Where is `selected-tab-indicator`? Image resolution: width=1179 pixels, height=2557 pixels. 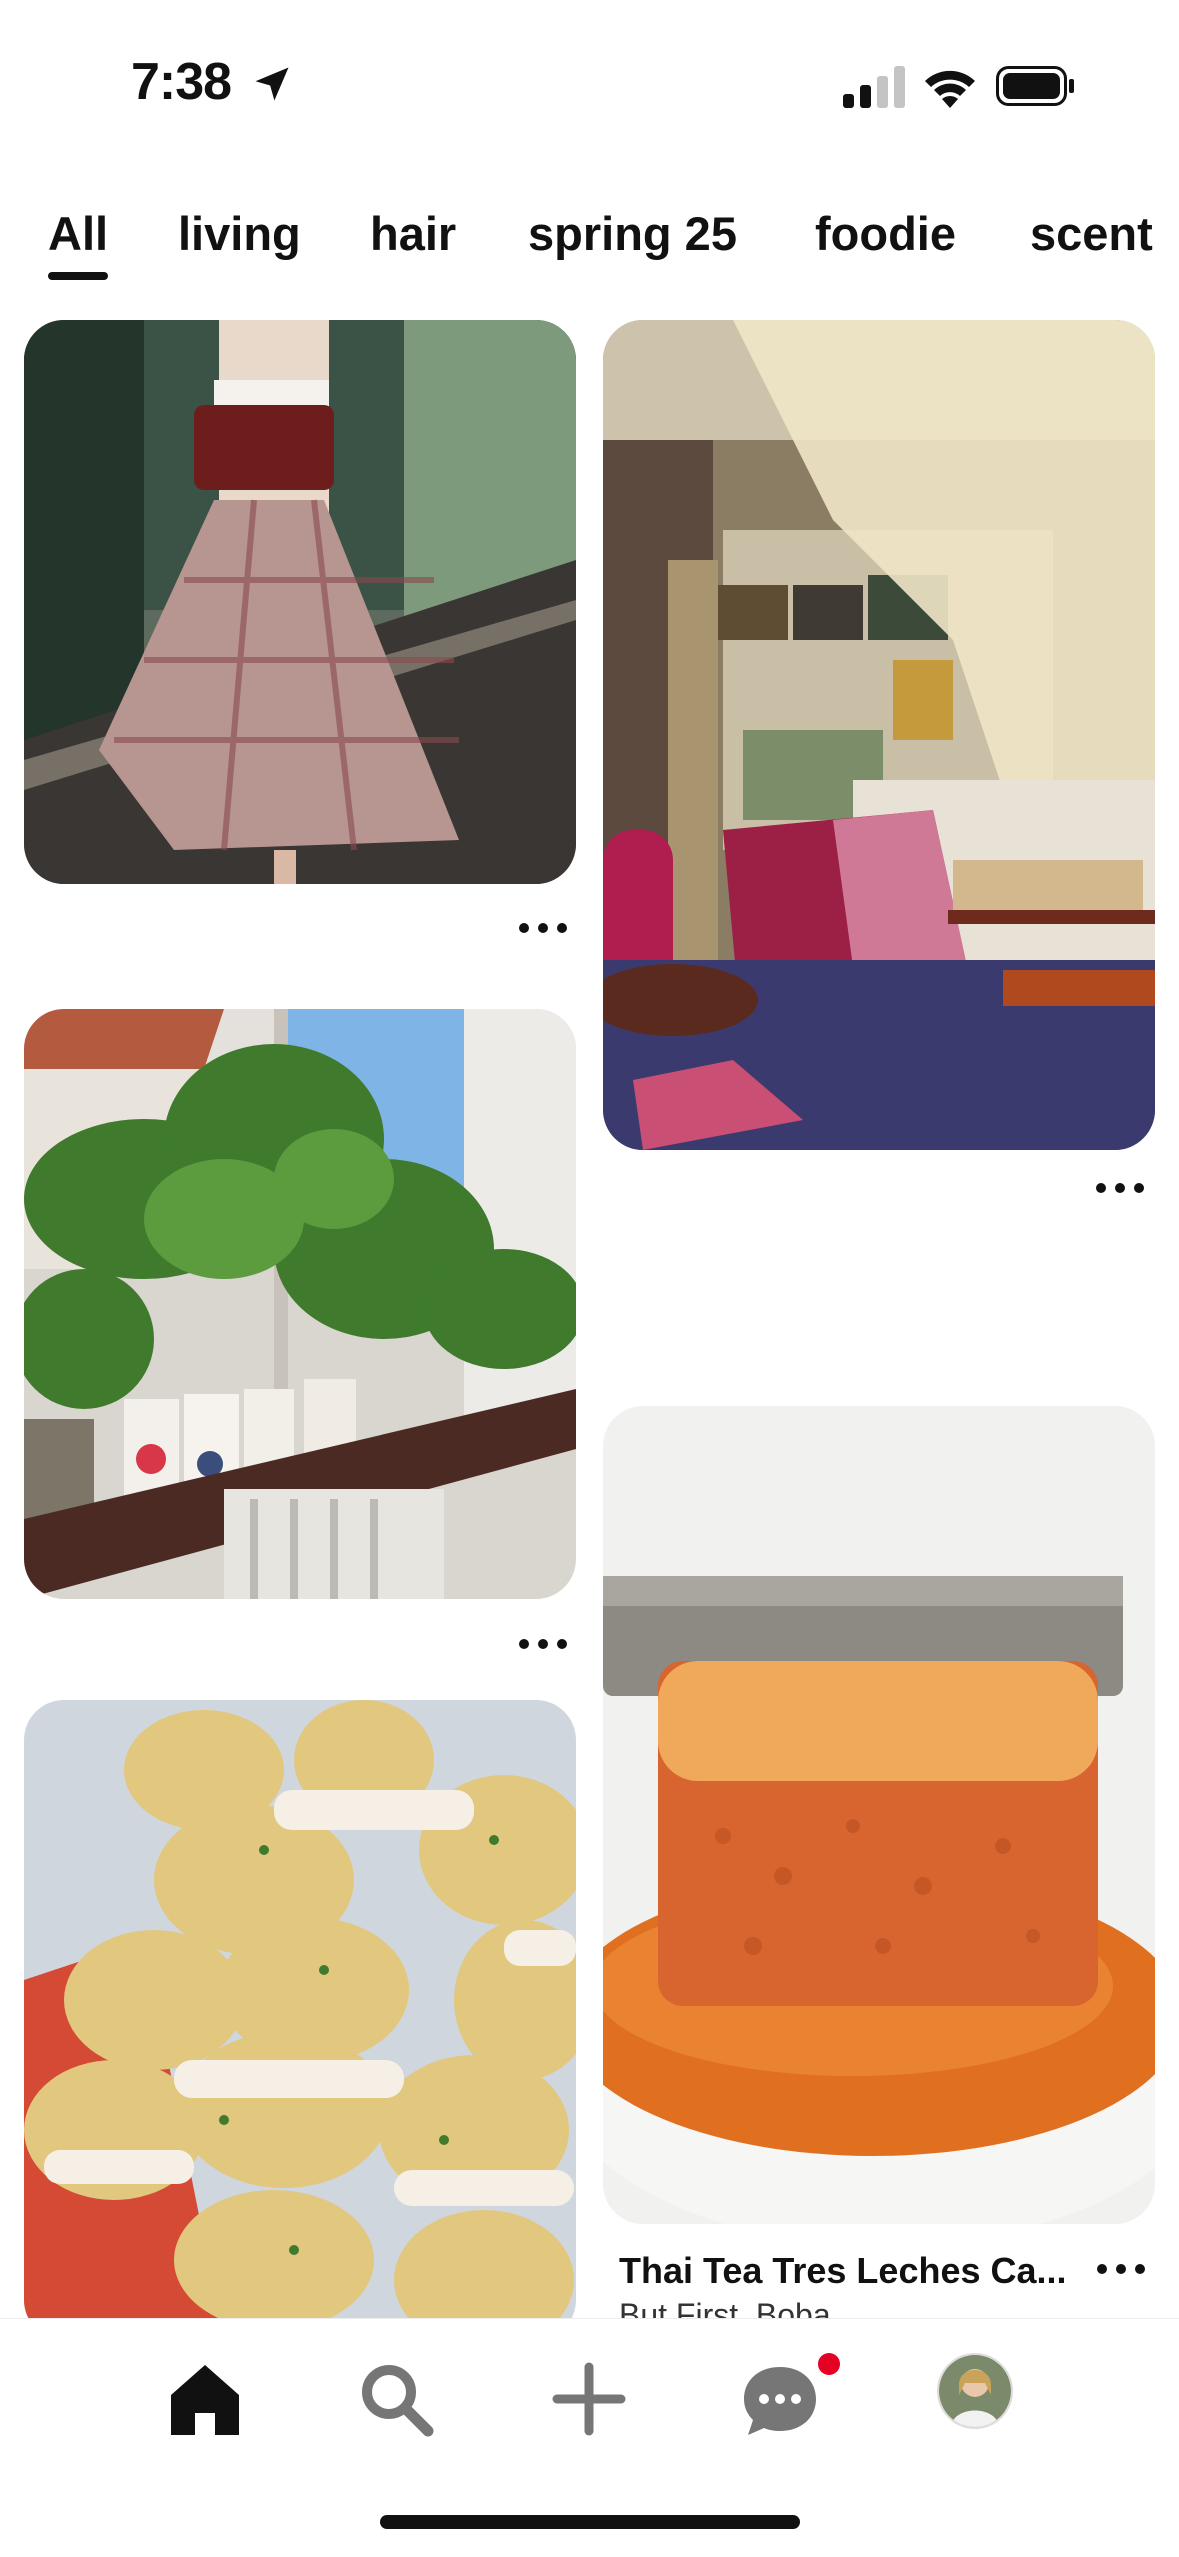
selected-tab-indicator is located at coordinates (78, 276).